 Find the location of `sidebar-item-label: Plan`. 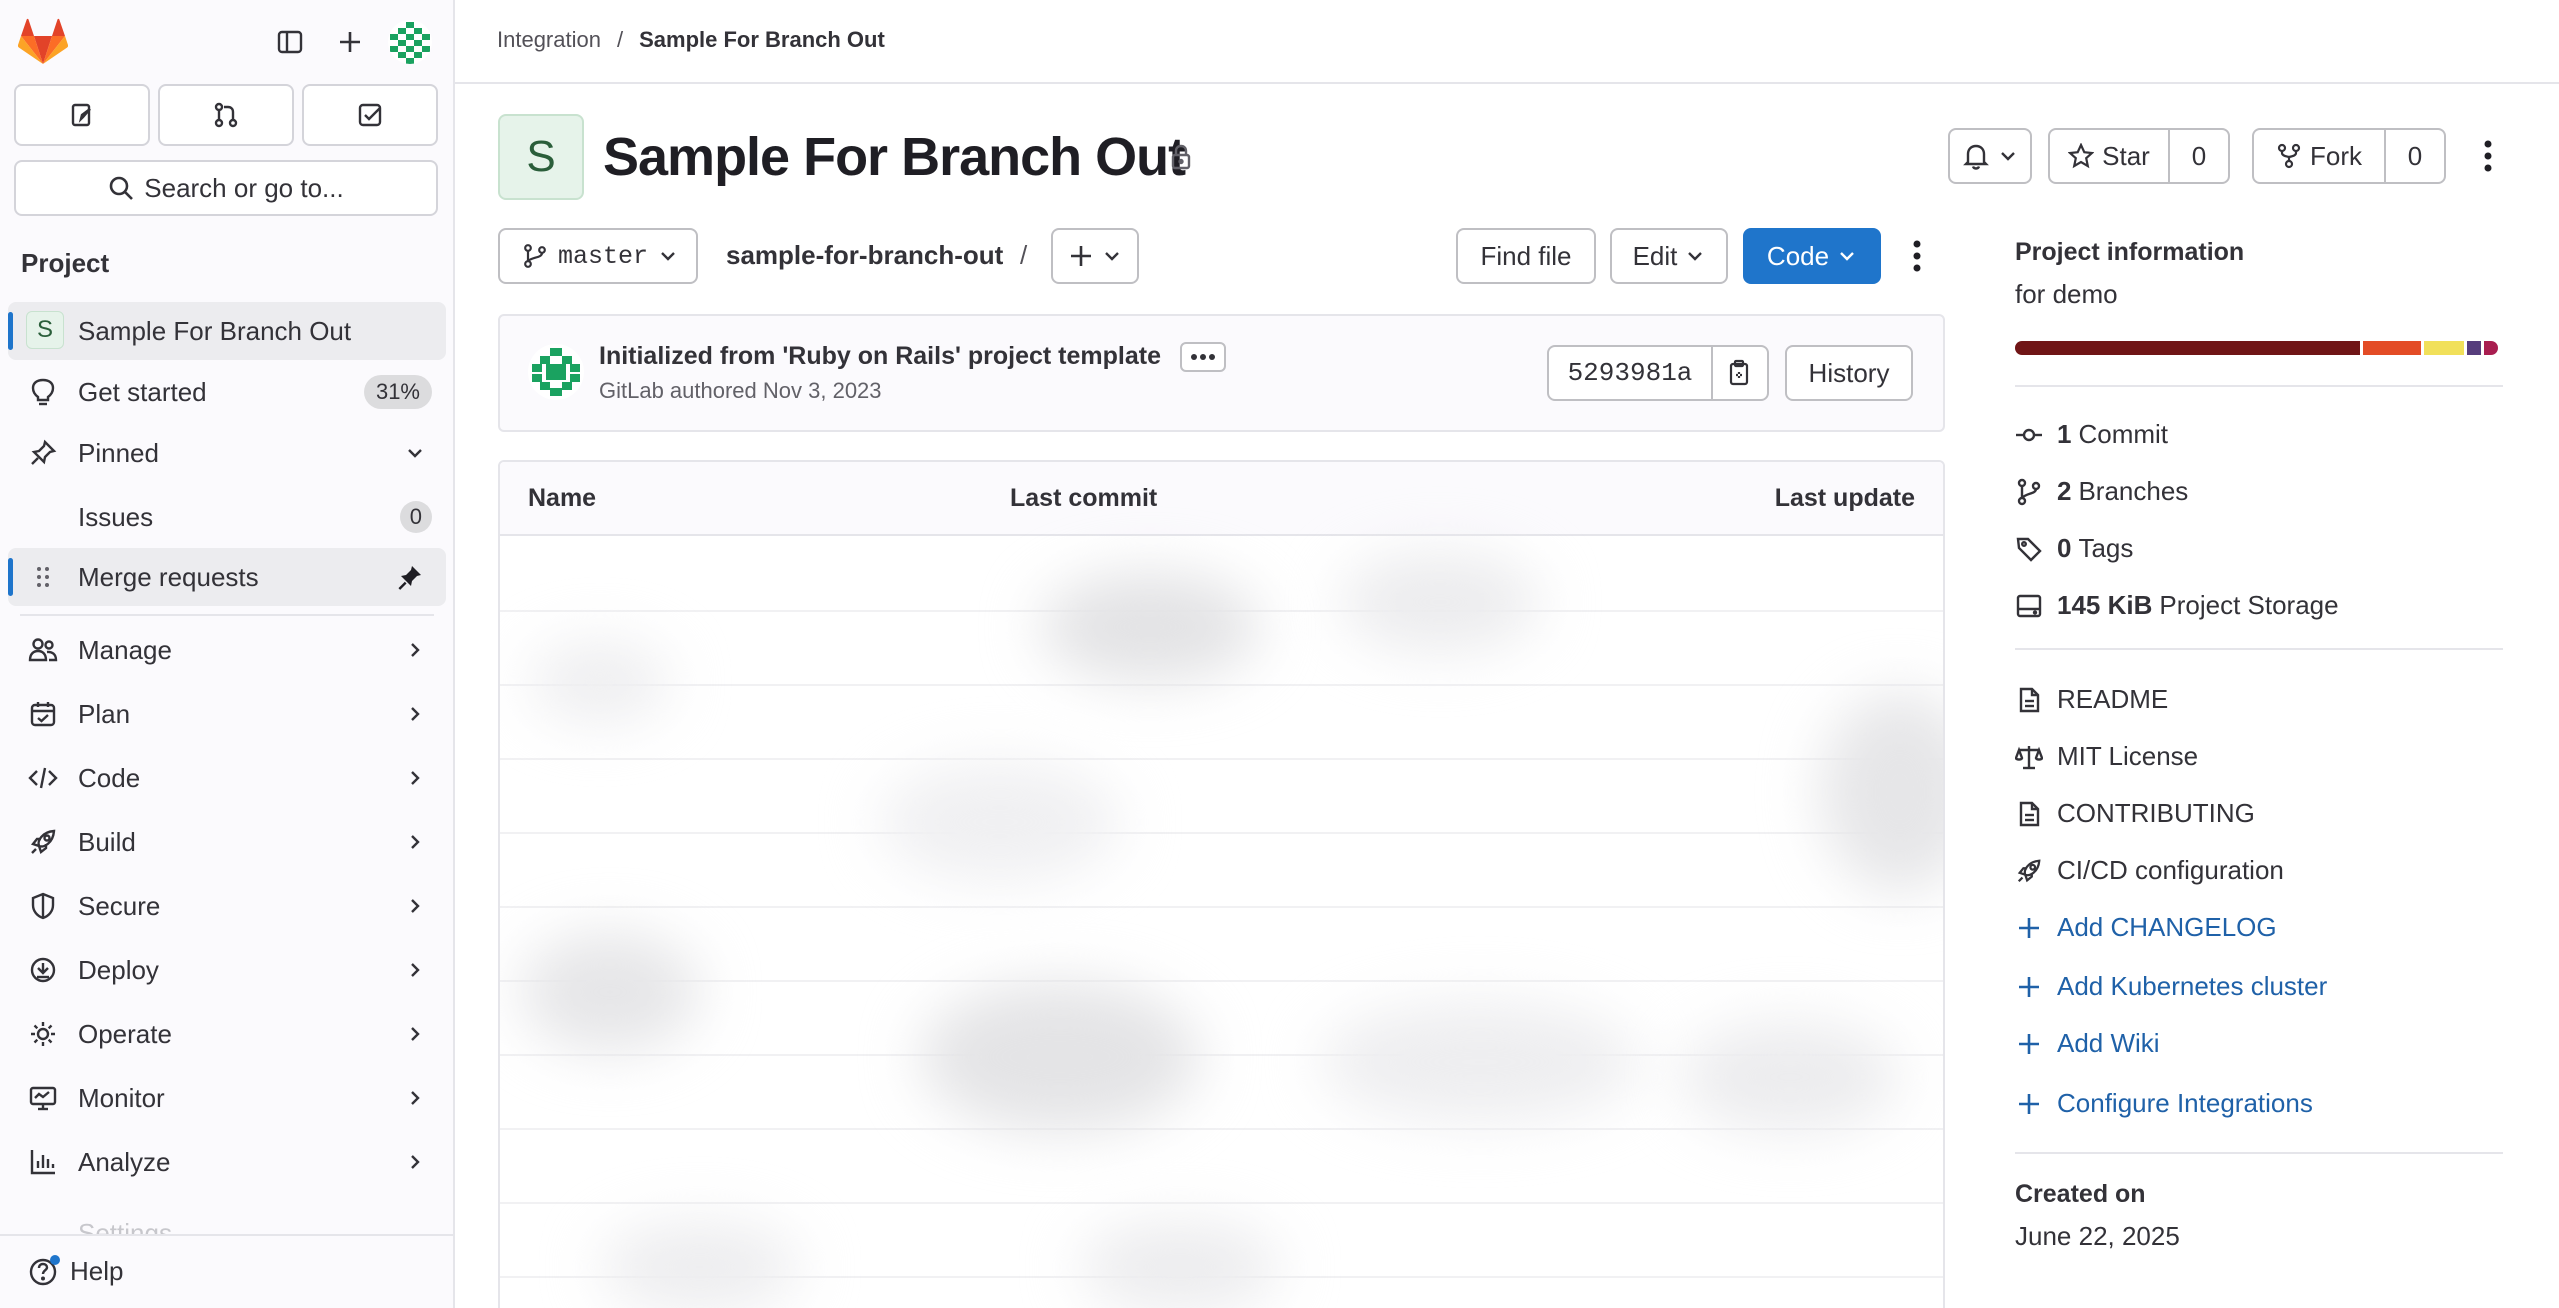

sidebar-item-label: Plan is located at coordinates (104, 713).